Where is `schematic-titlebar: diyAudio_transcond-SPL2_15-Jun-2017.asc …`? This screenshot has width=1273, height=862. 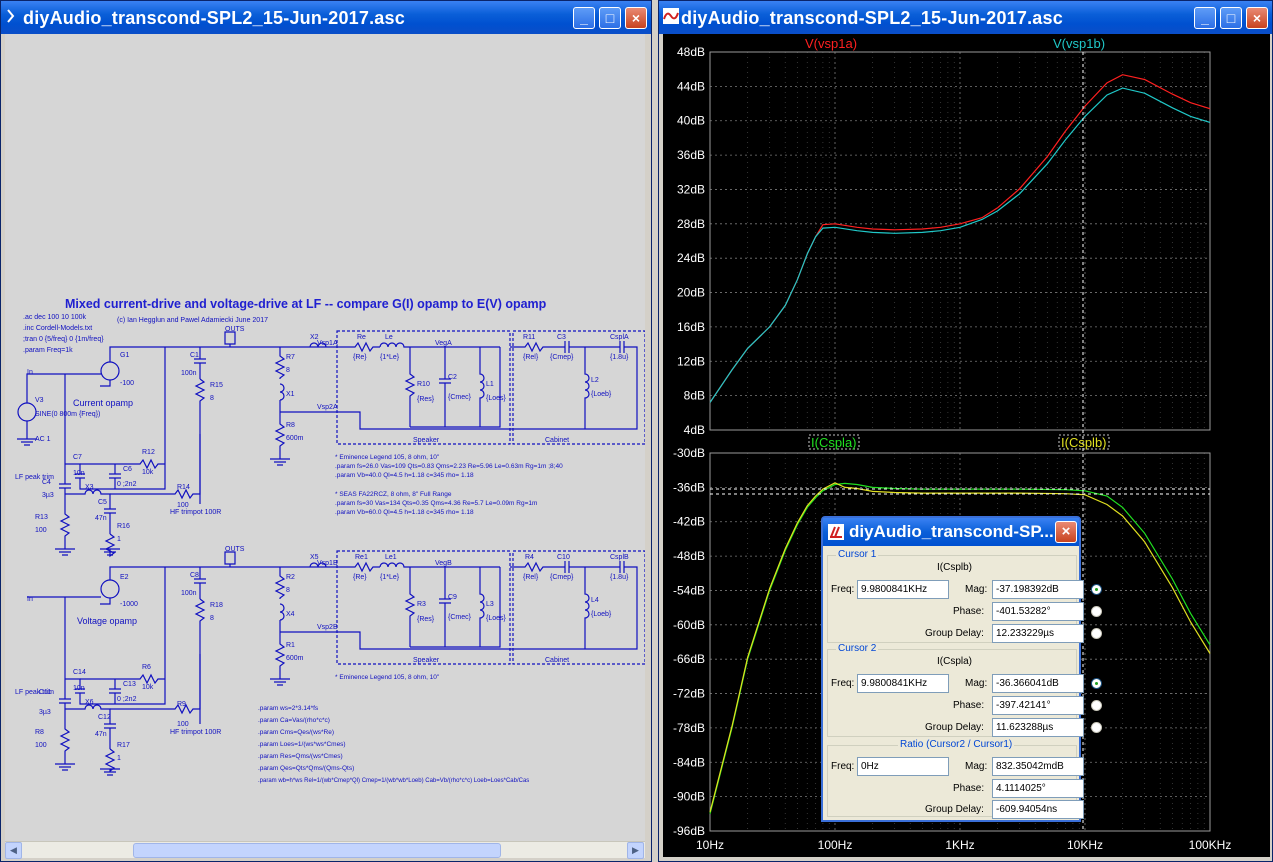 schematic-titlebar: diyAudio_transcond-SPL2_15-Jun-2017.asc … is located at coordinates (326, 17).